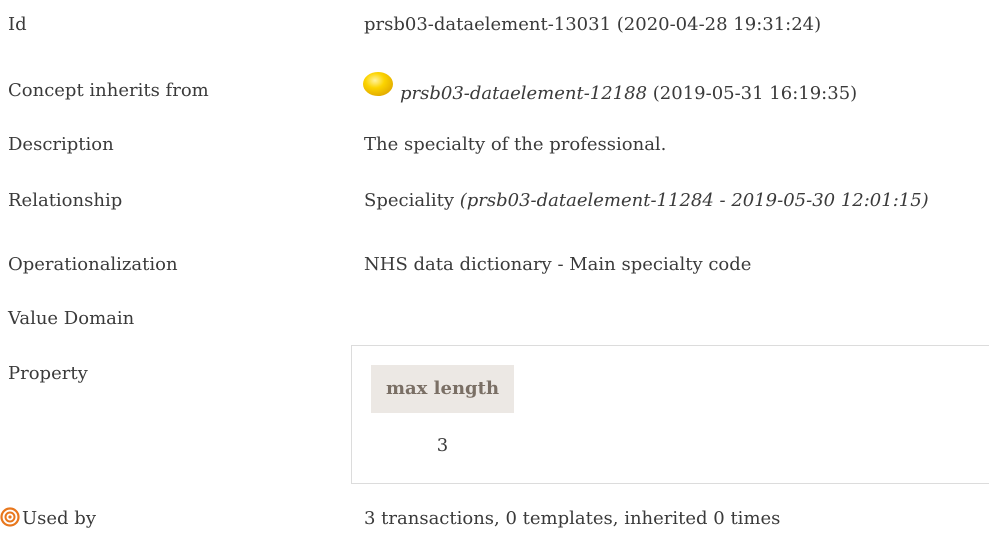 The image size is (989, 536). I want to click on inherits-ref-link: prsb03-dataelement-12188, so click(523, 93).